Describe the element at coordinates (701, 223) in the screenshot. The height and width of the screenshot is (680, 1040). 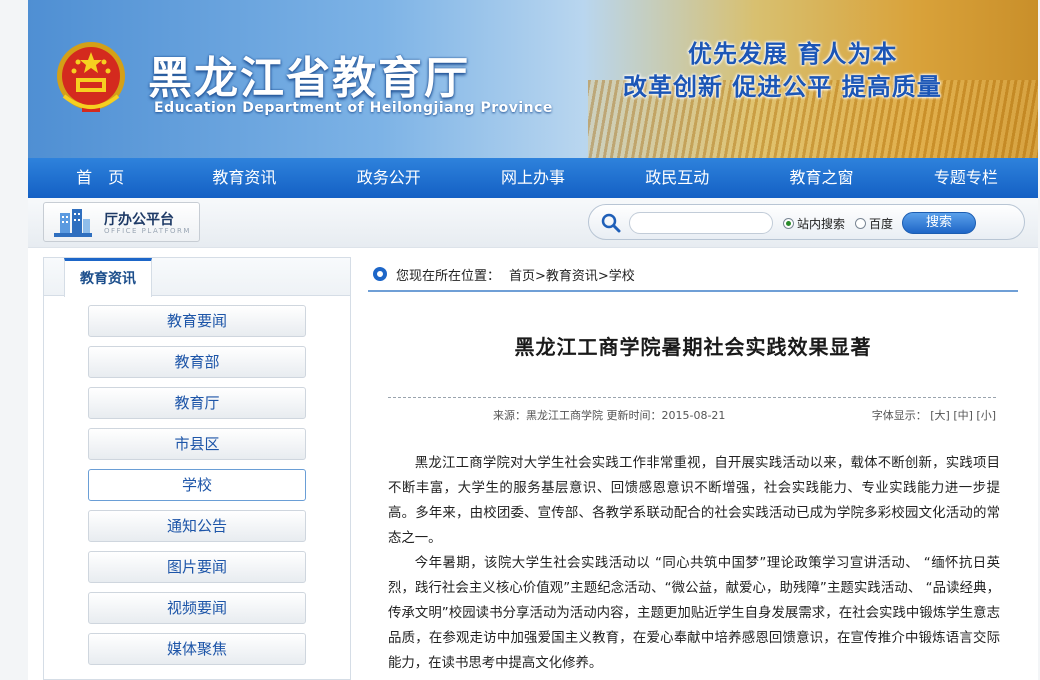
I see `search-input` at that location.